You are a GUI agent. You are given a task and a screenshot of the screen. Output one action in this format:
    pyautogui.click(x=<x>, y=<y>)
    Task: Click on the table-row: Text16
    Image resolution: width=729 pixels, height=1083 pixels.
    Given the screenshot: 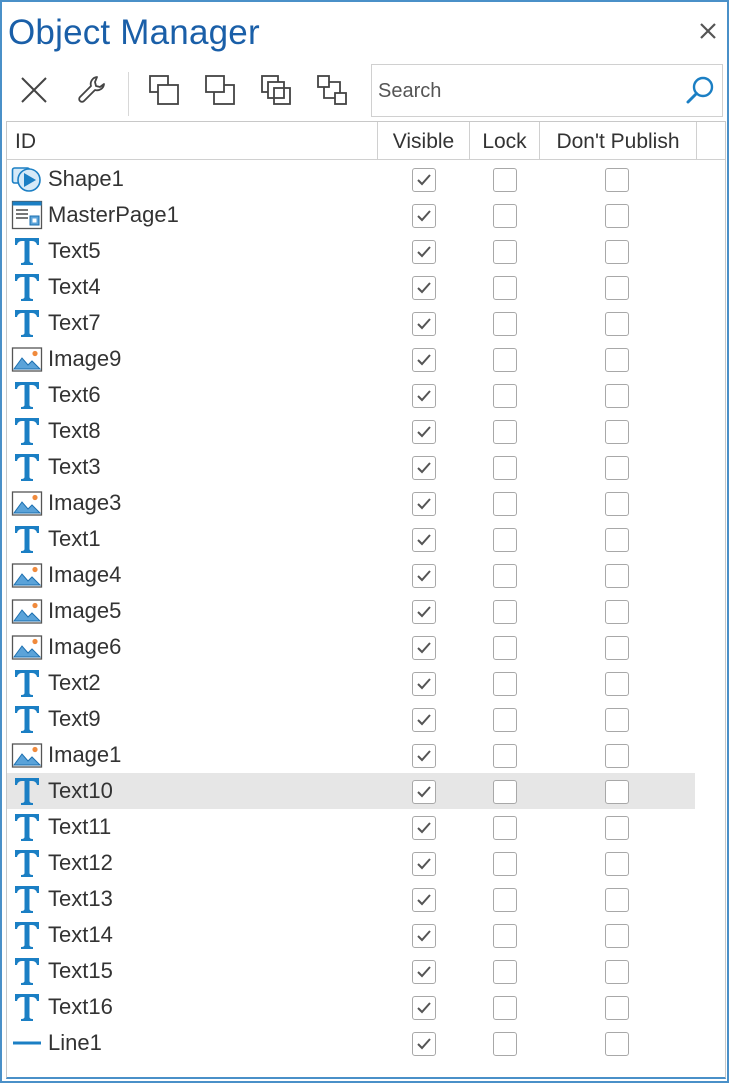 What is the action you would take?
    pyautogui.click(x=351, y=1007)
    